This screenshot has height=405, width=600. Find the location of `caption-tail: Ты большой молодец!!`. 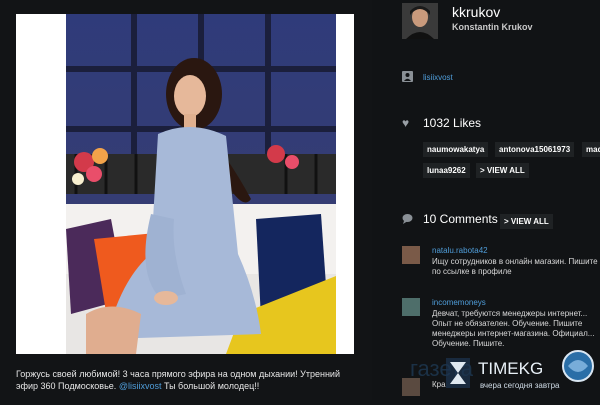

caption-tail: Ты большой молодец!! is located at coordinates (211, 386).